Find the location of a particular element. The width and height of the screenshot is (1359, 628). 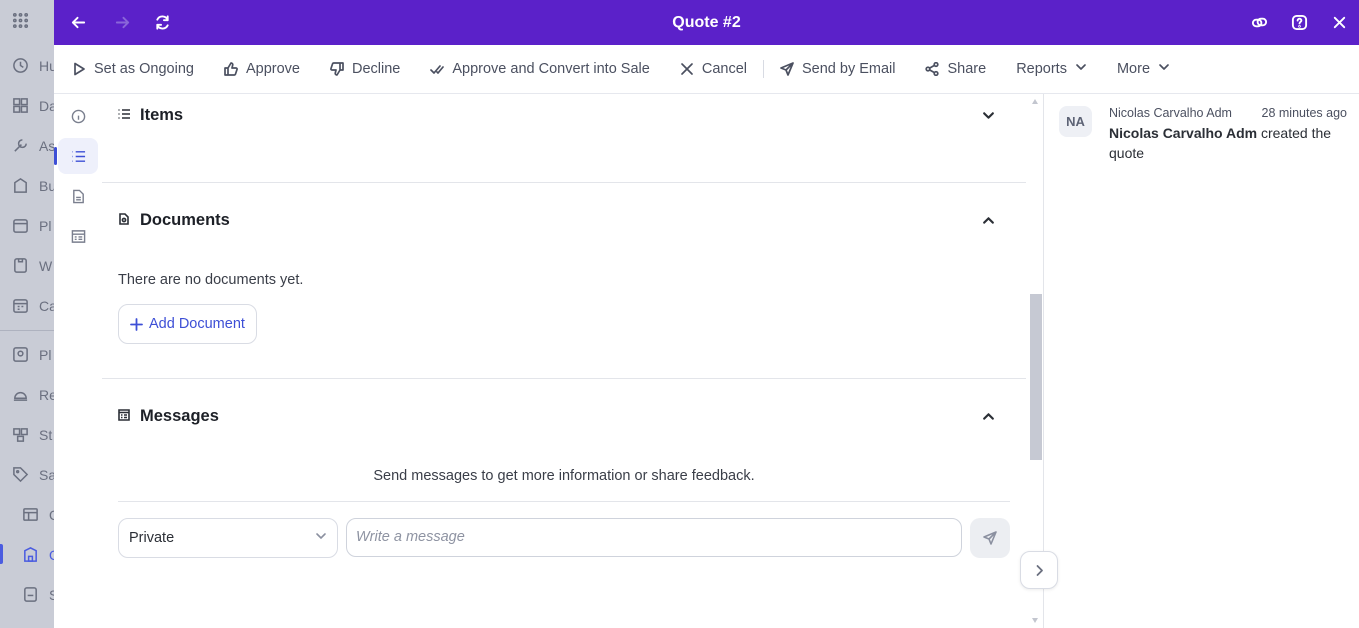

bg-sidebar-item-active: Q is located at coordinates (38, 554).